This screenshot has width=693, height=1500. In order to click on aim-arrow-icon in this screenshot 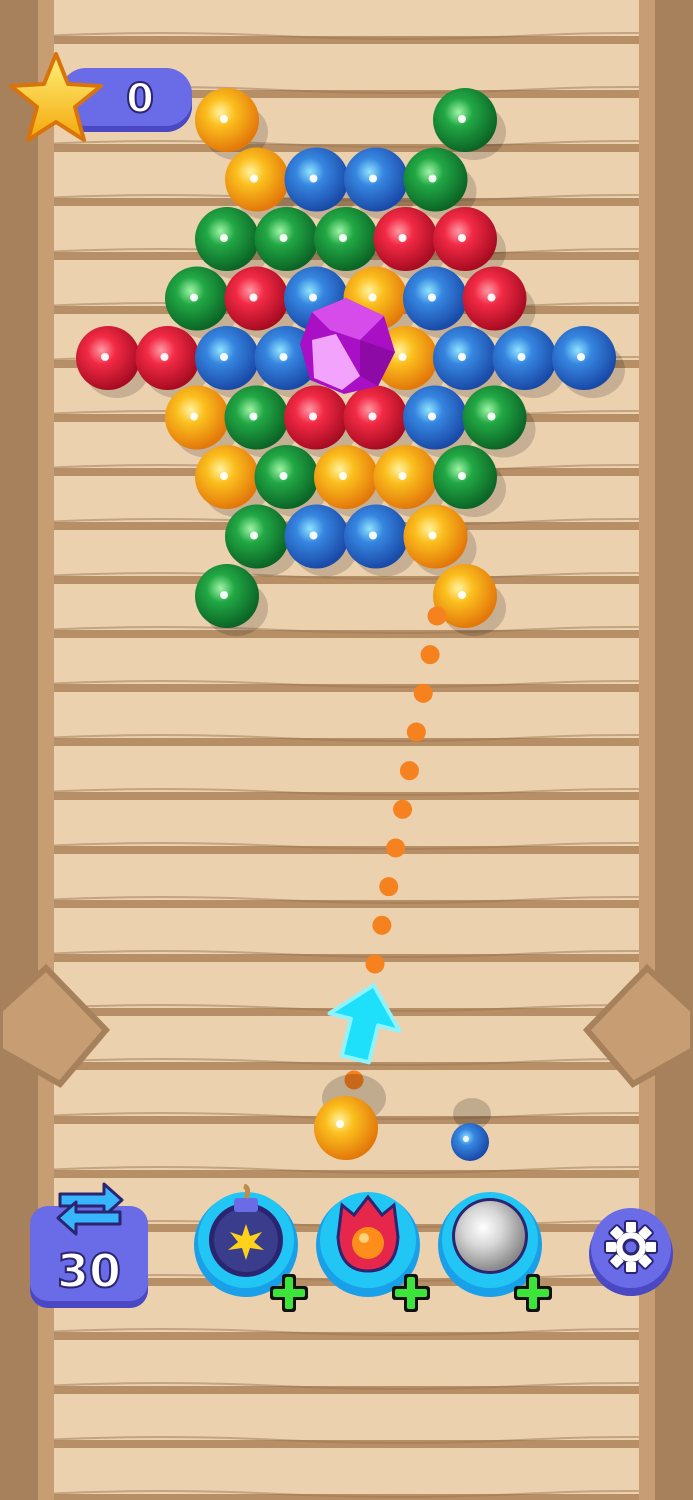, I will do `click(364, 1021)`.